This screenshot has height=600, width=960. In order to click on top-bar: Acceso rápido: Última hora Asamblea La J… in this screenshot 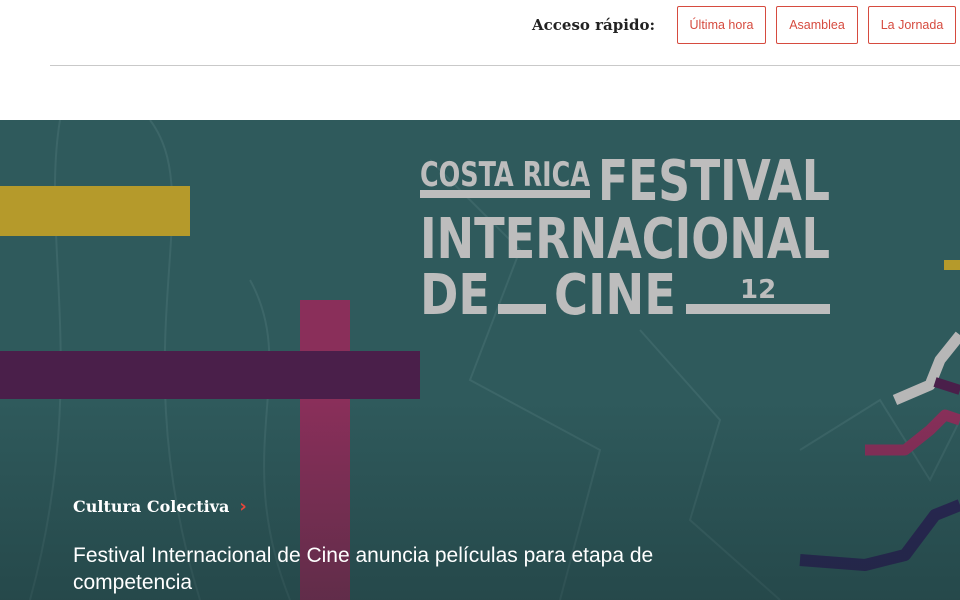, I will do `click(480, 33)`.